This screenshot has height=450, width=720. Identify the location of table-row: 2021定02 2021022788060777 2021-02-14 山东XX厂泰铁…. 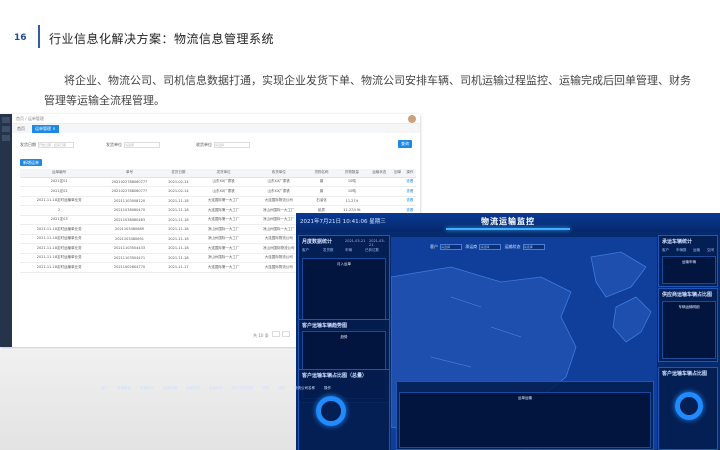
(218, 191).